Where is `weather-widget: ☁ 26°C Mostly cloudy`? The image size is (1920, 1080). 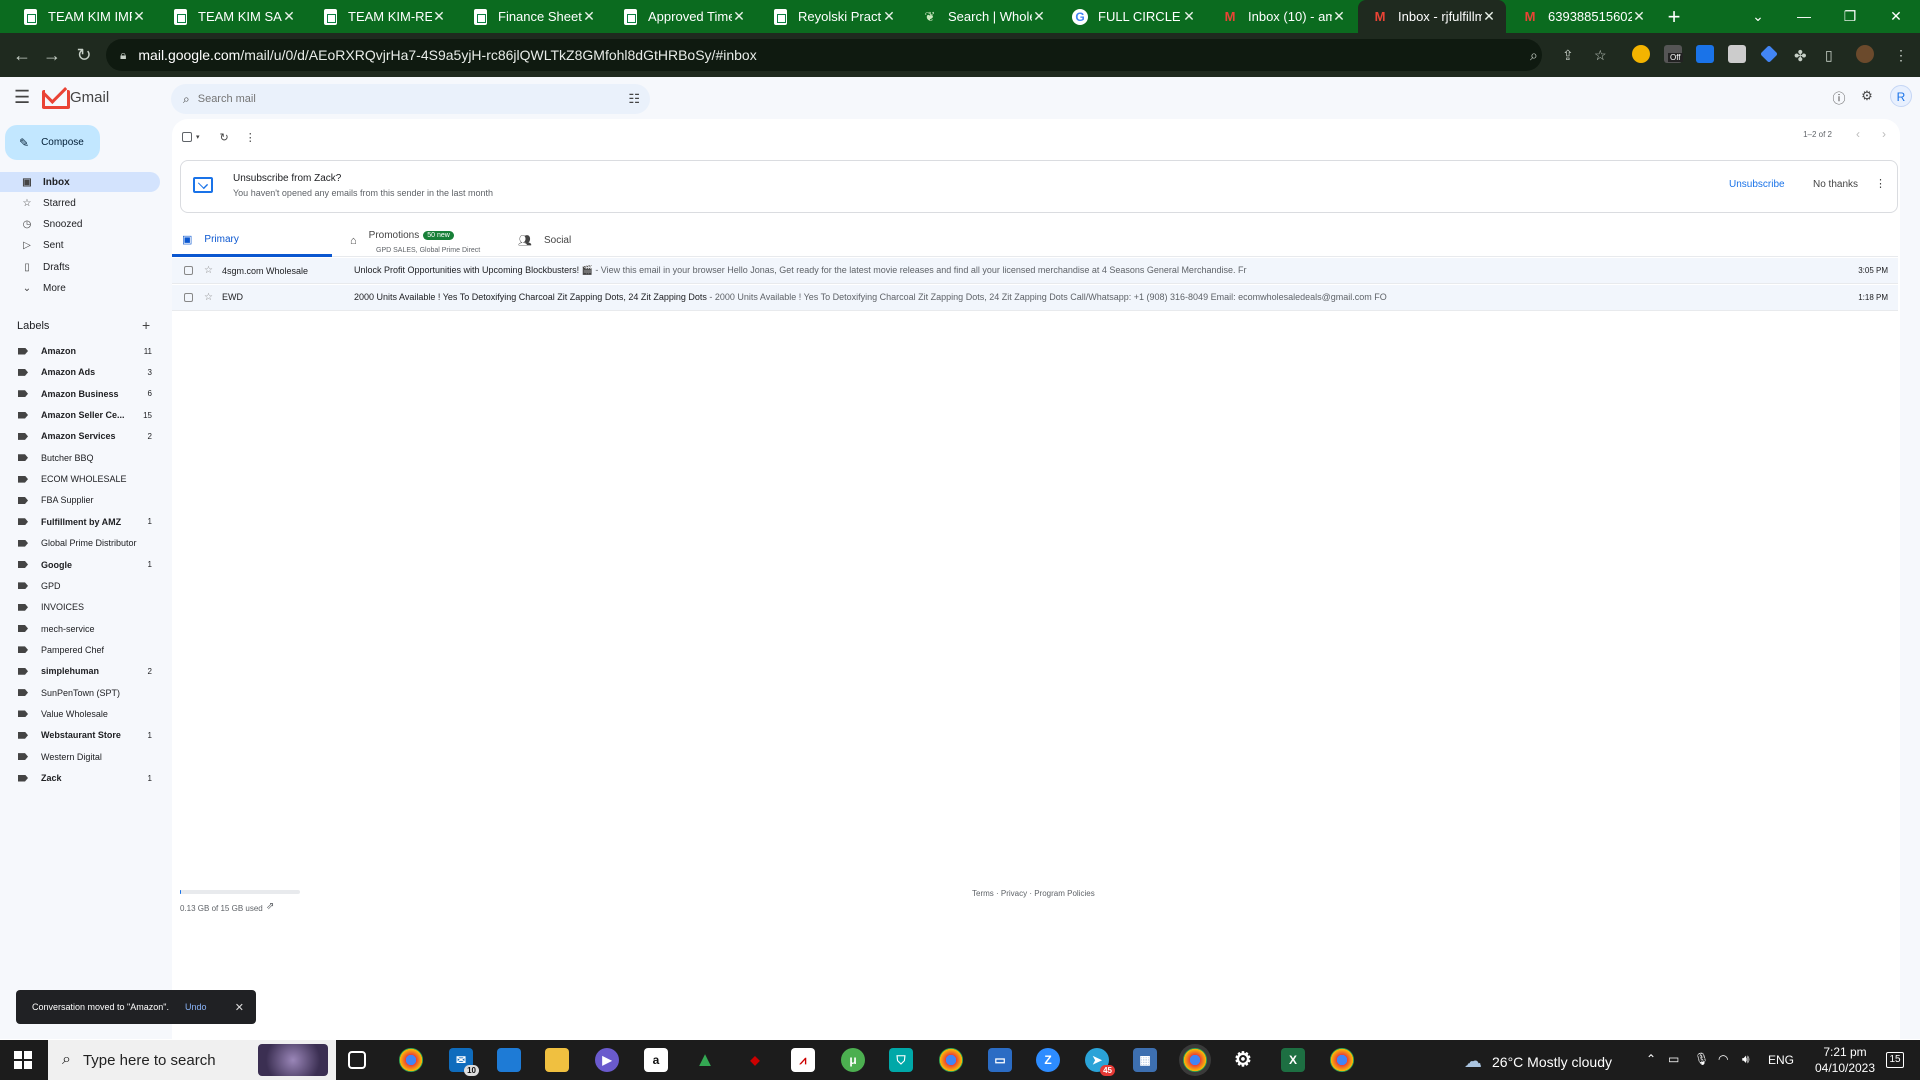
weather-widget: ☁ 26°C Mostly cloudy is located at coordinates (1538, 1061).